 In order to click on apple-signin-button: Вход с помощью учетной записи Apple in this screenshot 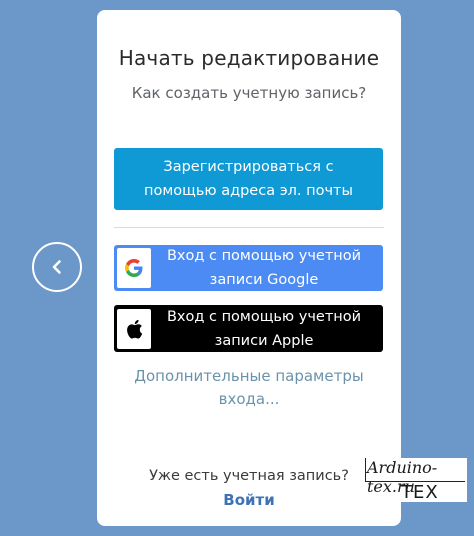, I will do `click(248, 328)`.